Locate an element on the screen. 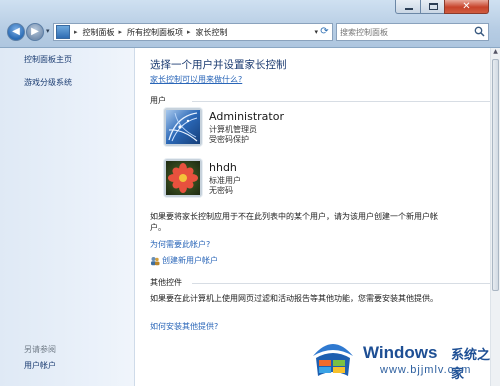  minimize-button is located at coordinates (408, 7).